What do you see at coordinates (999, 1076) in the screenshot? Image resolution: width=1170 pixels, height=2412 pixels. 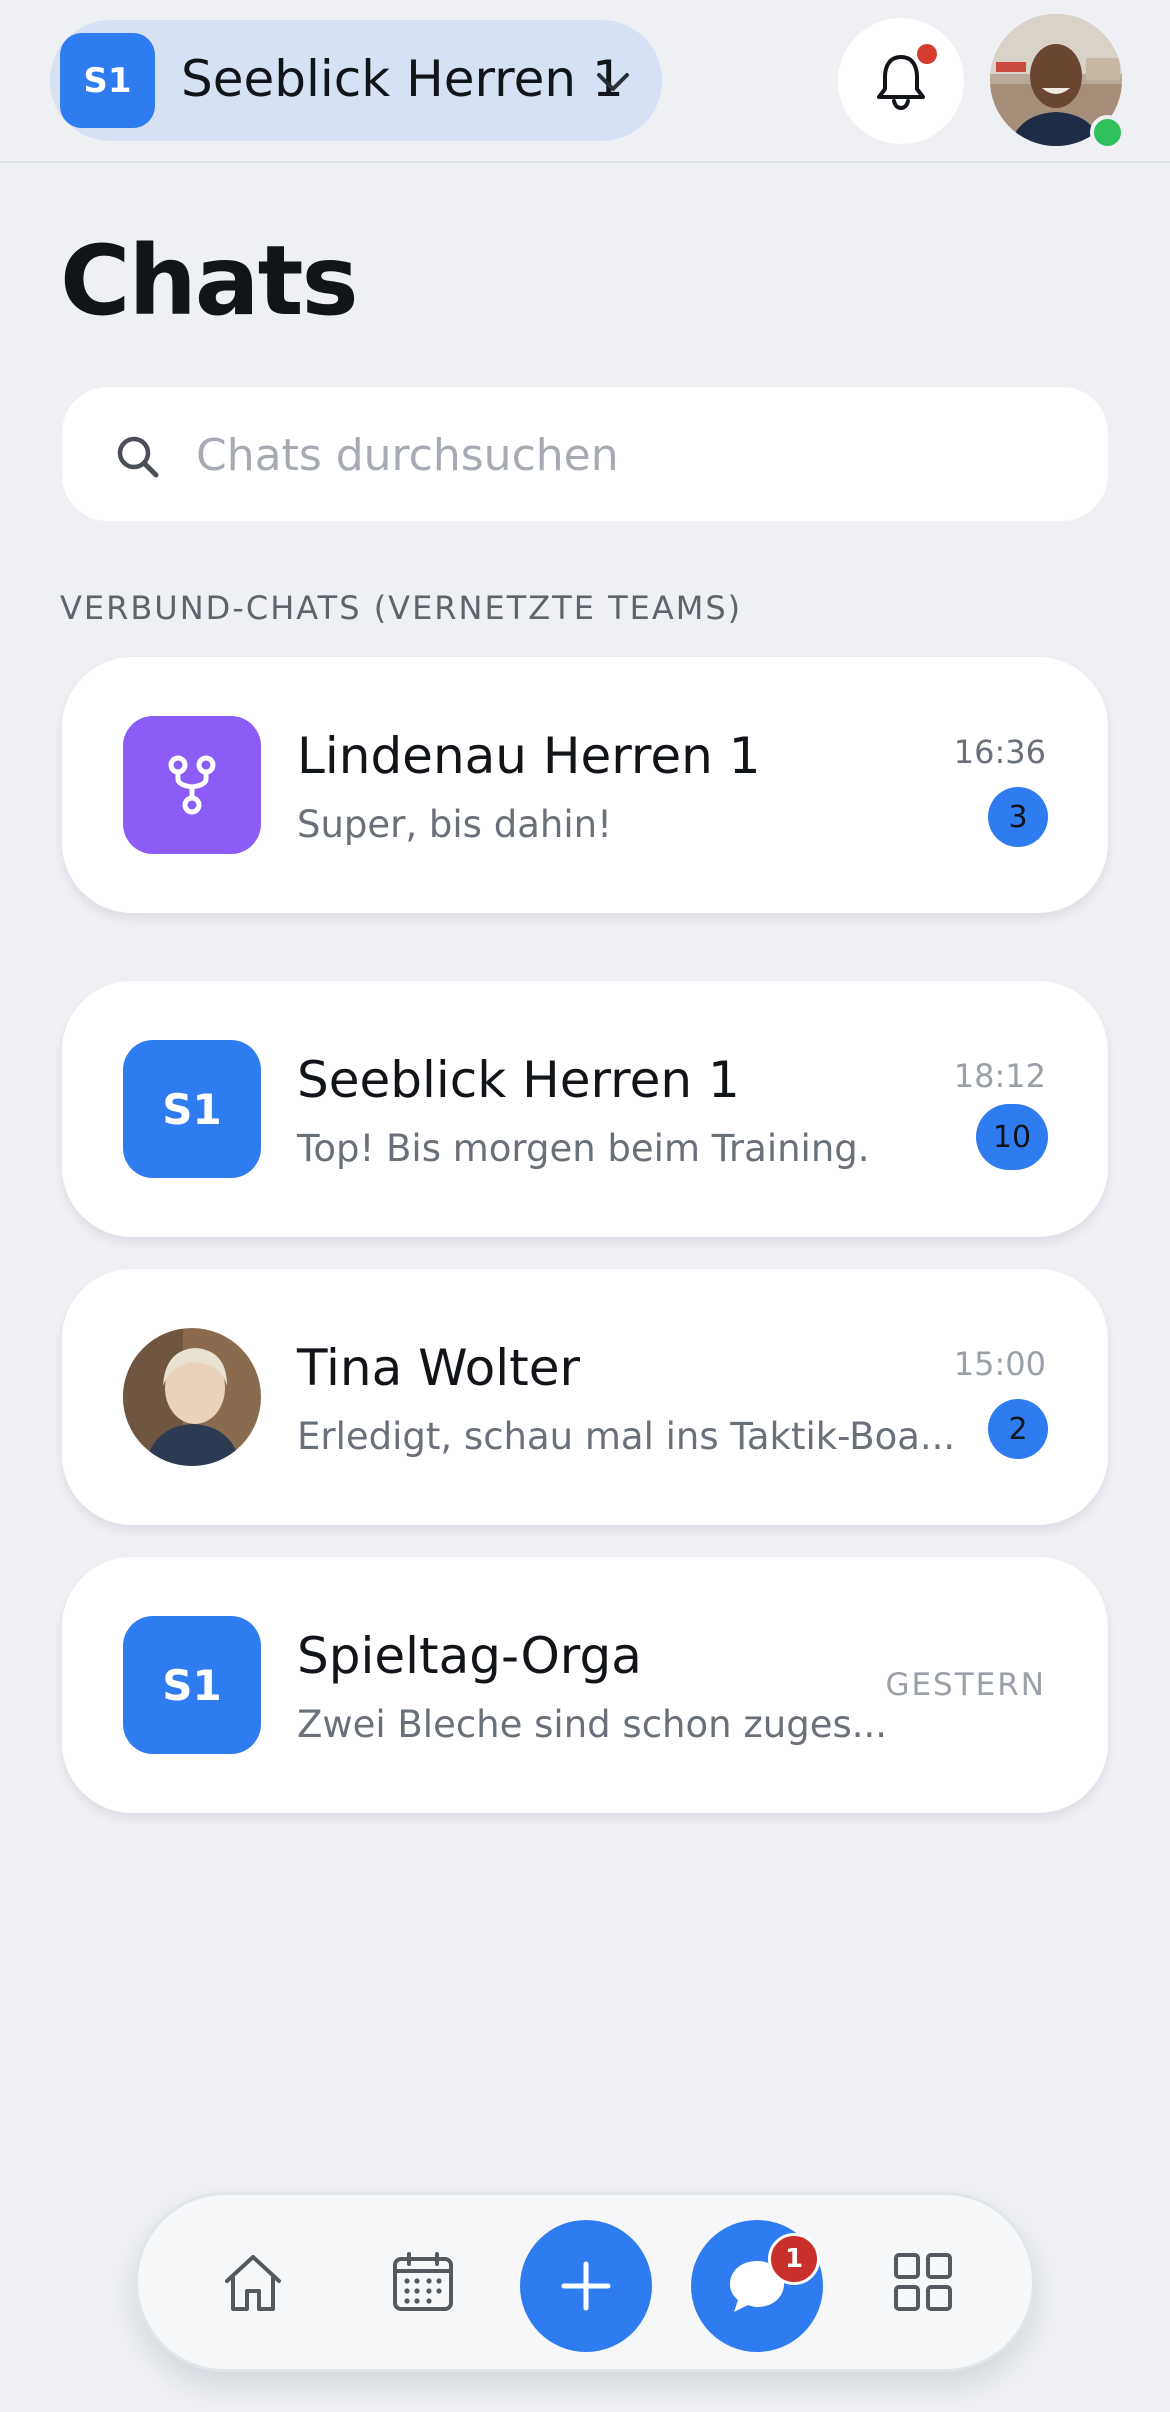 I see `chat-time: 18:12` at bounding box center [999, 1076].